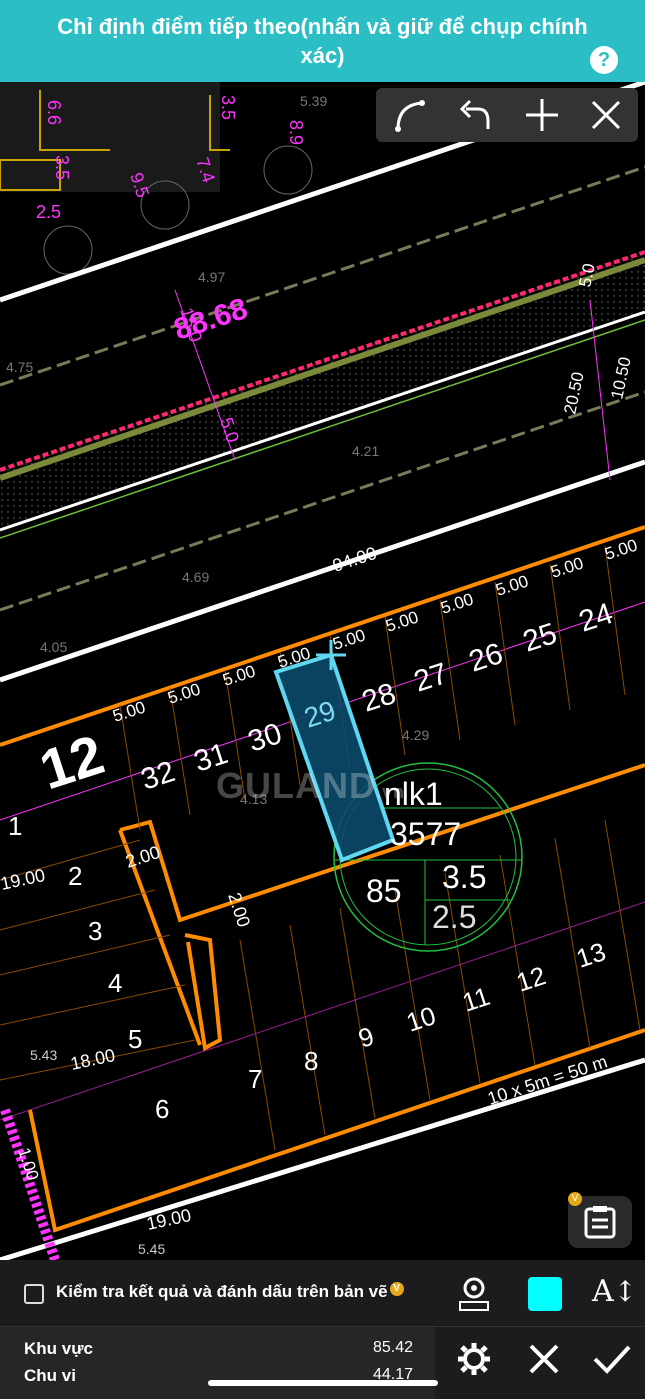  I want to click on svg-text: 20.50, so click(573, 393).